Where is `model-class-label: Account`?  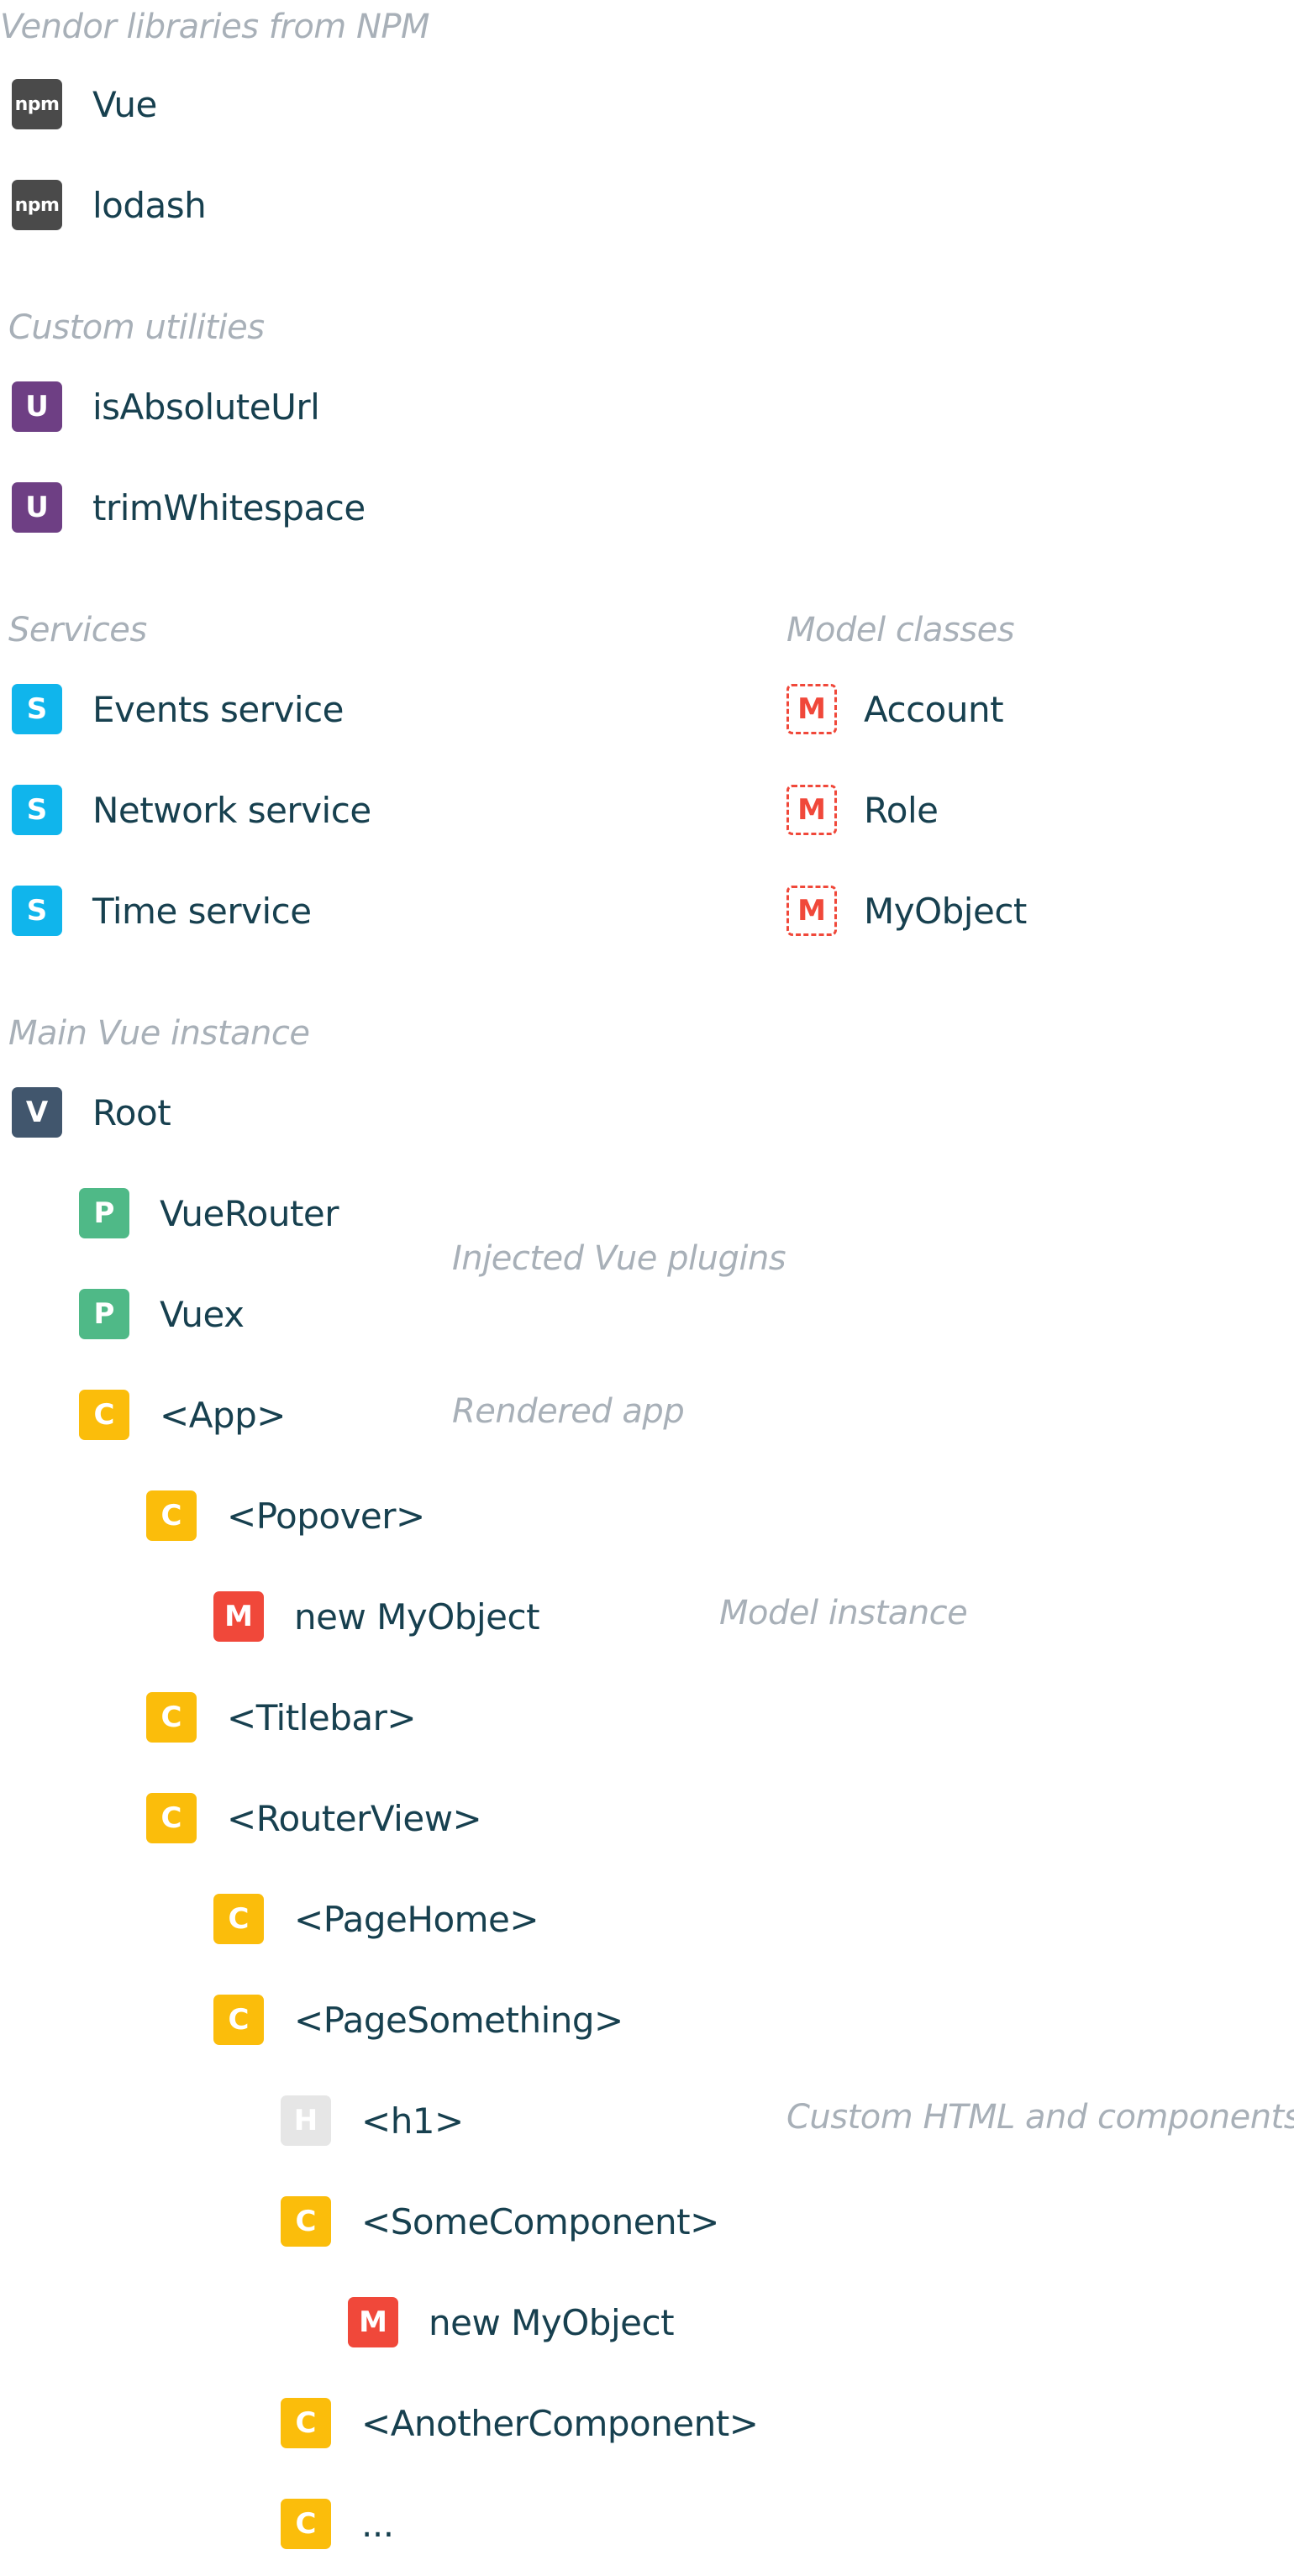 model-class-label: Account is located at coordinates (934, 709).